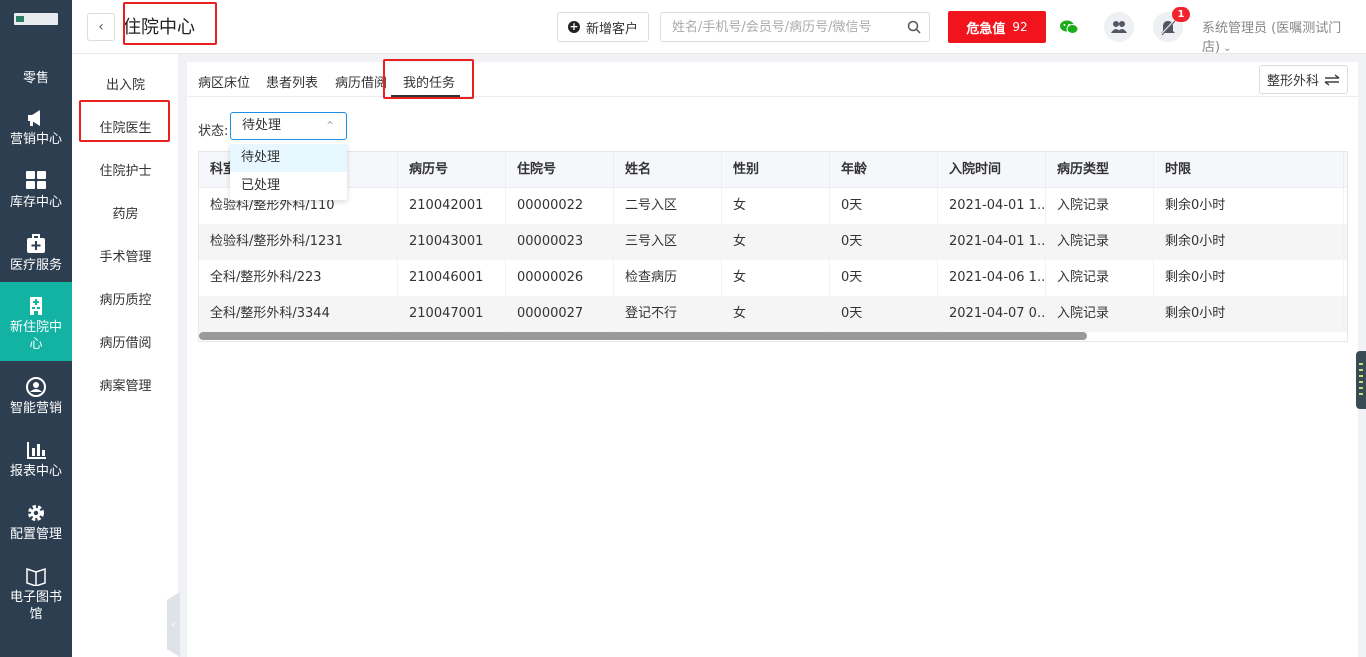 This screenshot has width=1366, height=657. Describe the element at coordinates (288, 186) in the screenshot. I see `dropdown-option-processed: 已处理` at that location.